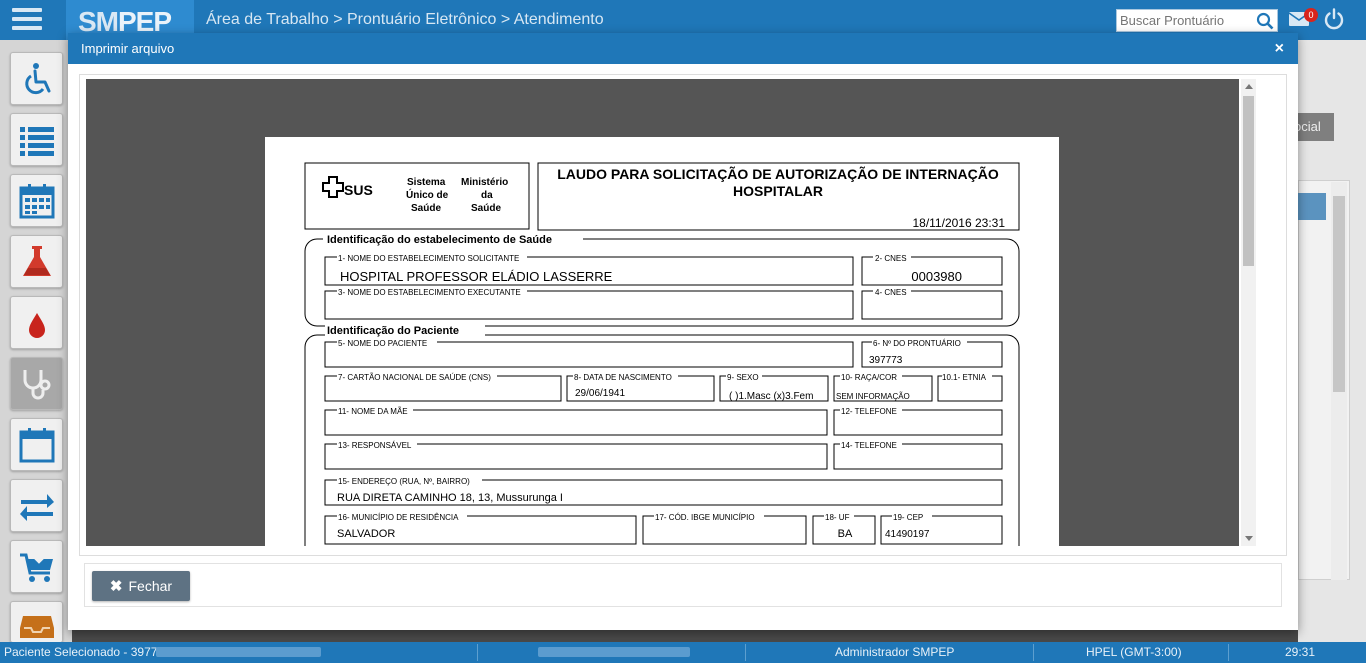  What do you see at coordinates (958, 223) in the screenshot?
I see `doc-datetime: 18/11/2016 23:31` at bounding box center [958, 223].